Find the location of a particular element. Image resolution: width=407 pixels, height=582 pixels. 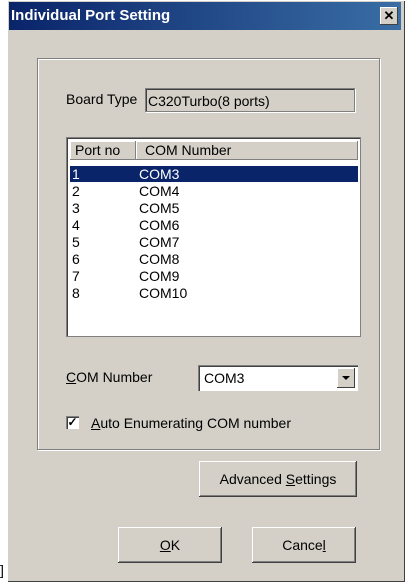

list-item: 8 COM10 is located at coordinates (214, 293).